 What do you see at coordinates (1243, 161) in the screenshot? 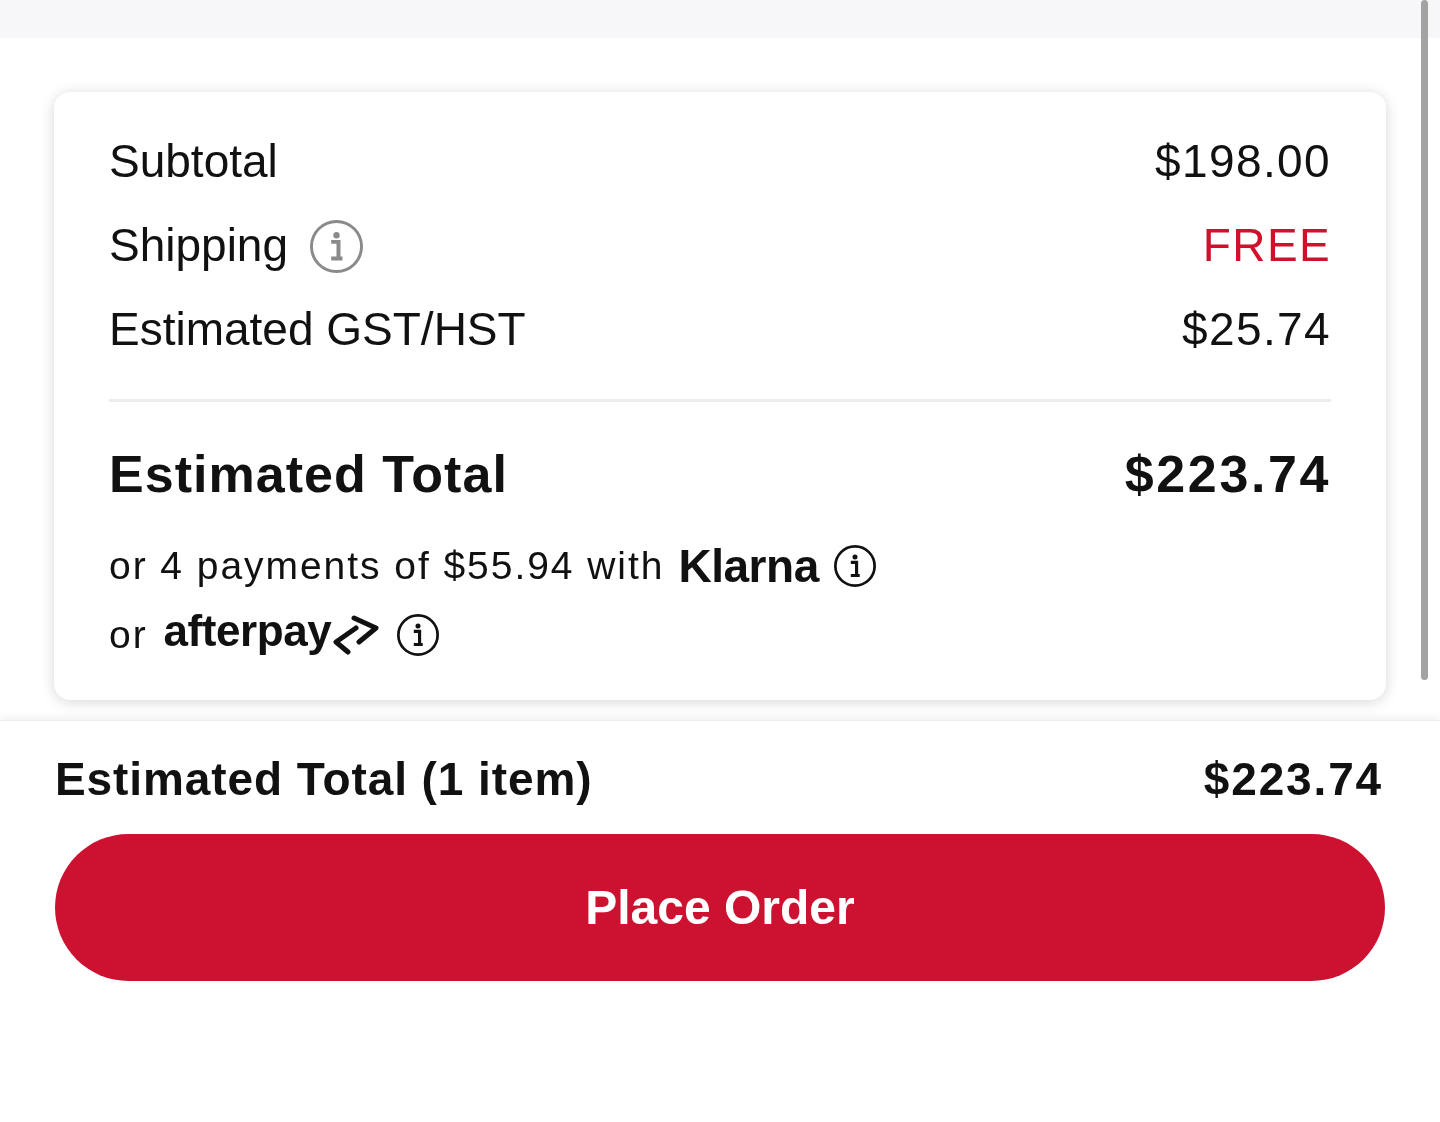
I see `summary-value: $198.00` at bounding box center [1243, 161].